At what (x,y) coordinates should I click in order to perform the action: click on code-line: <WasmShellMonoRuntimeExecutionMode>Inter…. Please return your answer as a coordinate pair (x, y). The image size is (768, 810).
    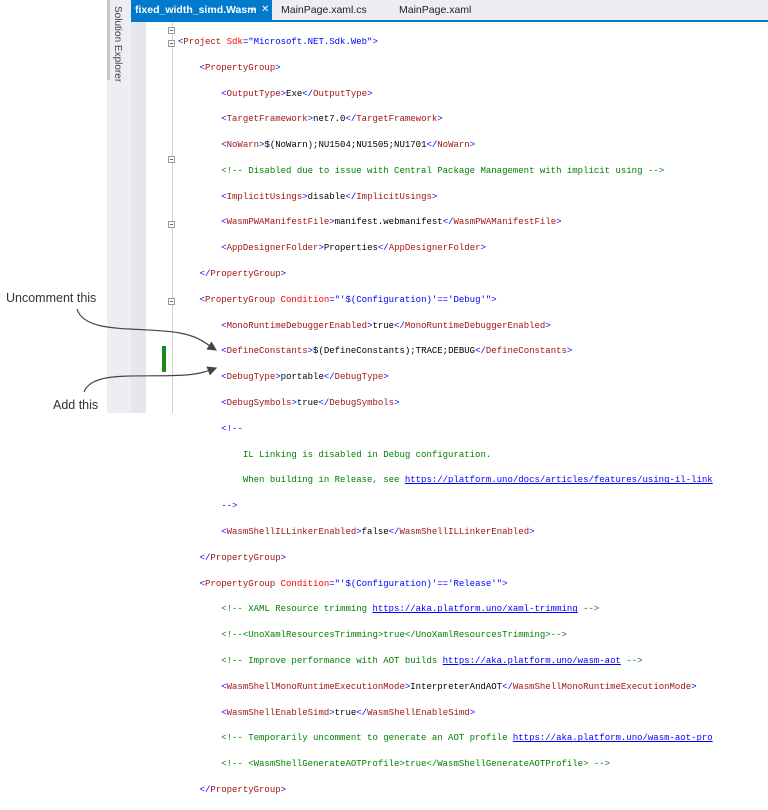
    Looking at the image, I should click on (445, 687).